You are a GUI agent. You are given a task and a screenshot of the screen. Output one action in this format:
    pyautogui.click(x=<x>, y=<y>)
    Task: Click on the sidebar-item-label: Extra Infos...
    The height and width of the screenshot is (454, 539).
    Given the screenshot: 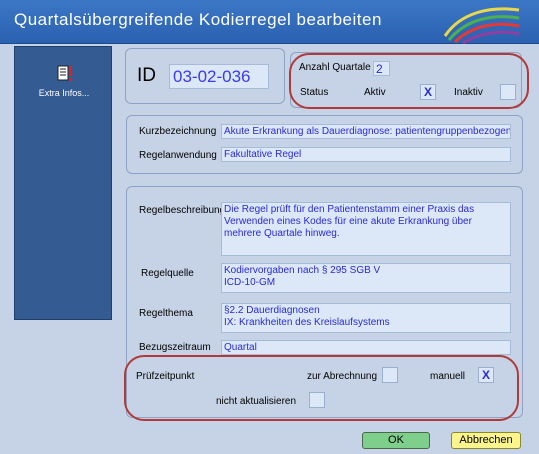 What is the action you would take?
    pyautogui.click(x=64, y=93)
    